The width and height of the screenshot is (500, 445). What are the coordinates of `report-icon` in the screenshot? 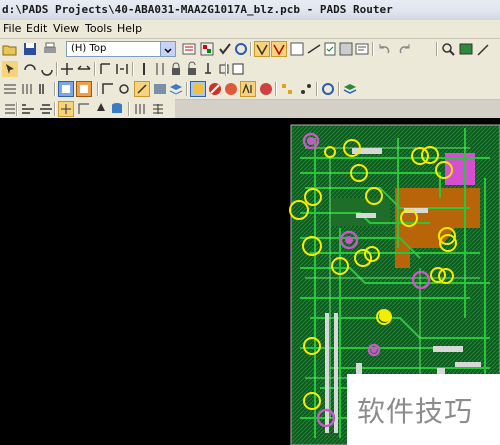 It's located at (140, 109).